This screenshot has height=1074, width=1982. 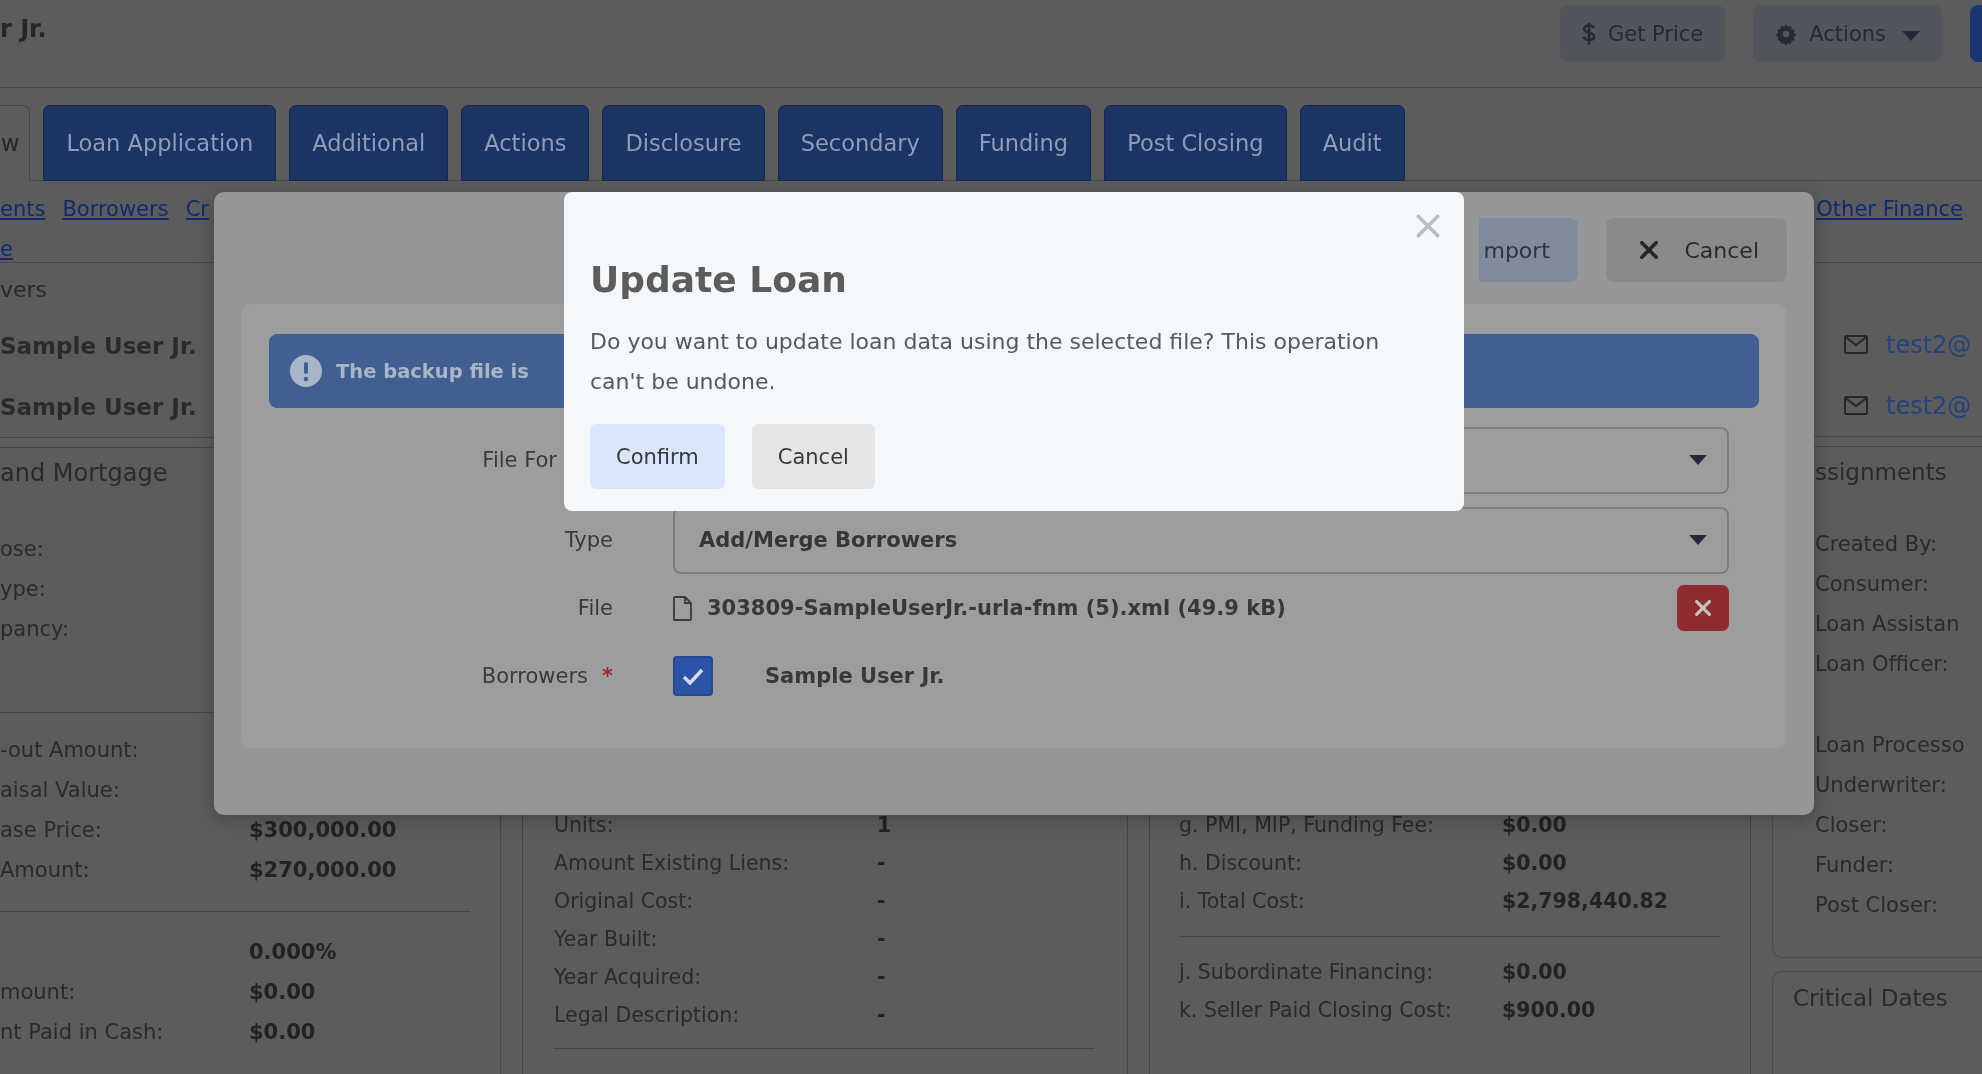 What do you see at coordinates (985, 362) in the screenshot?
I see `dialog-message: Do you want to update loan data using the selected file? This operation can't be undone.` at bounding box center [985, 362].